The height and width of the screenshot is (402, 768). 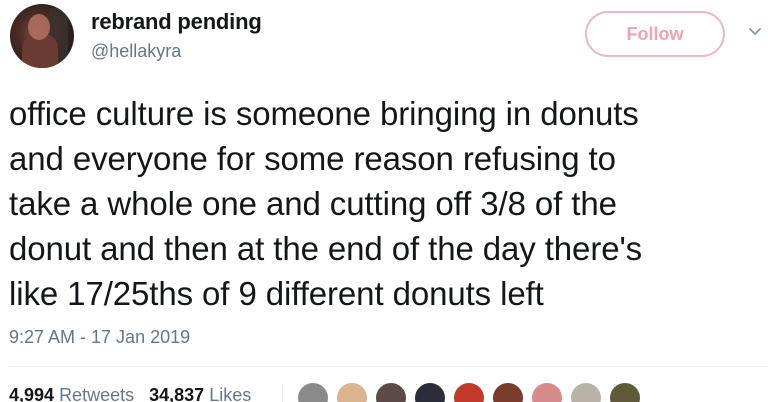 I want to click on likes-label: Likes, so click(x=230, y=393).